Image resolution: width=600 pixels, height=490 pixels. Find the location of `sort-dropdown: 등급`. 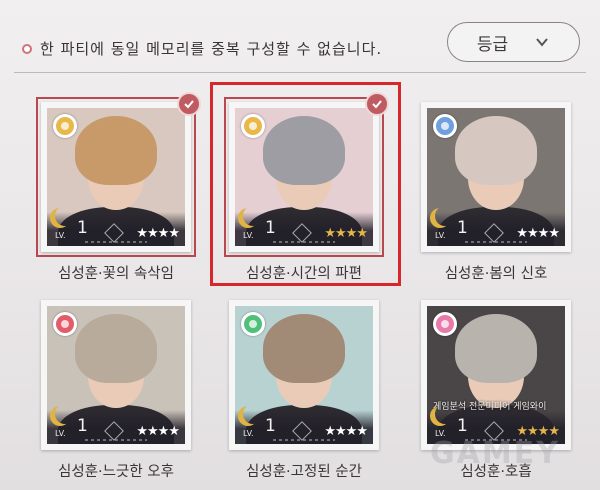

sort-dropdown: 등급 is located at coordinates (513, 42).